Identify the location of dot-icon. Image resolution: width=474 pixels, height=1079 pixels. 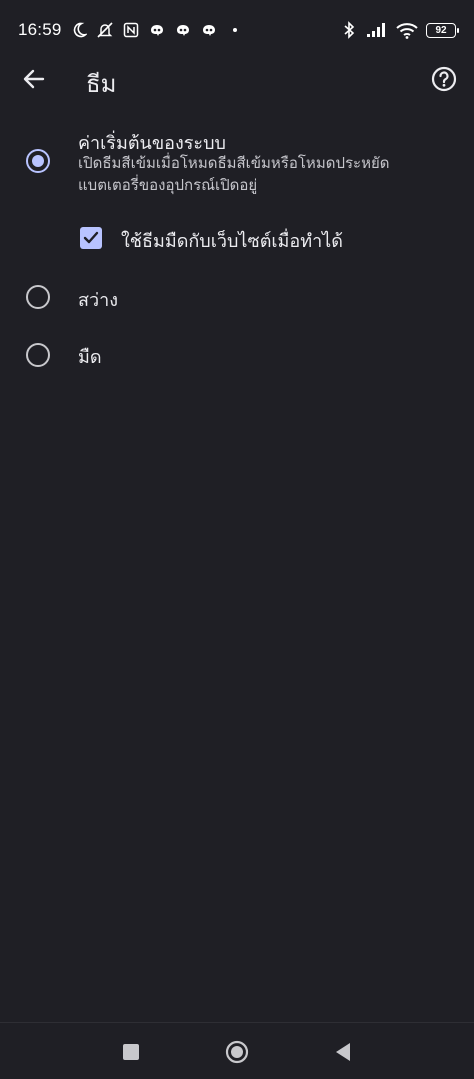
(235, 30).